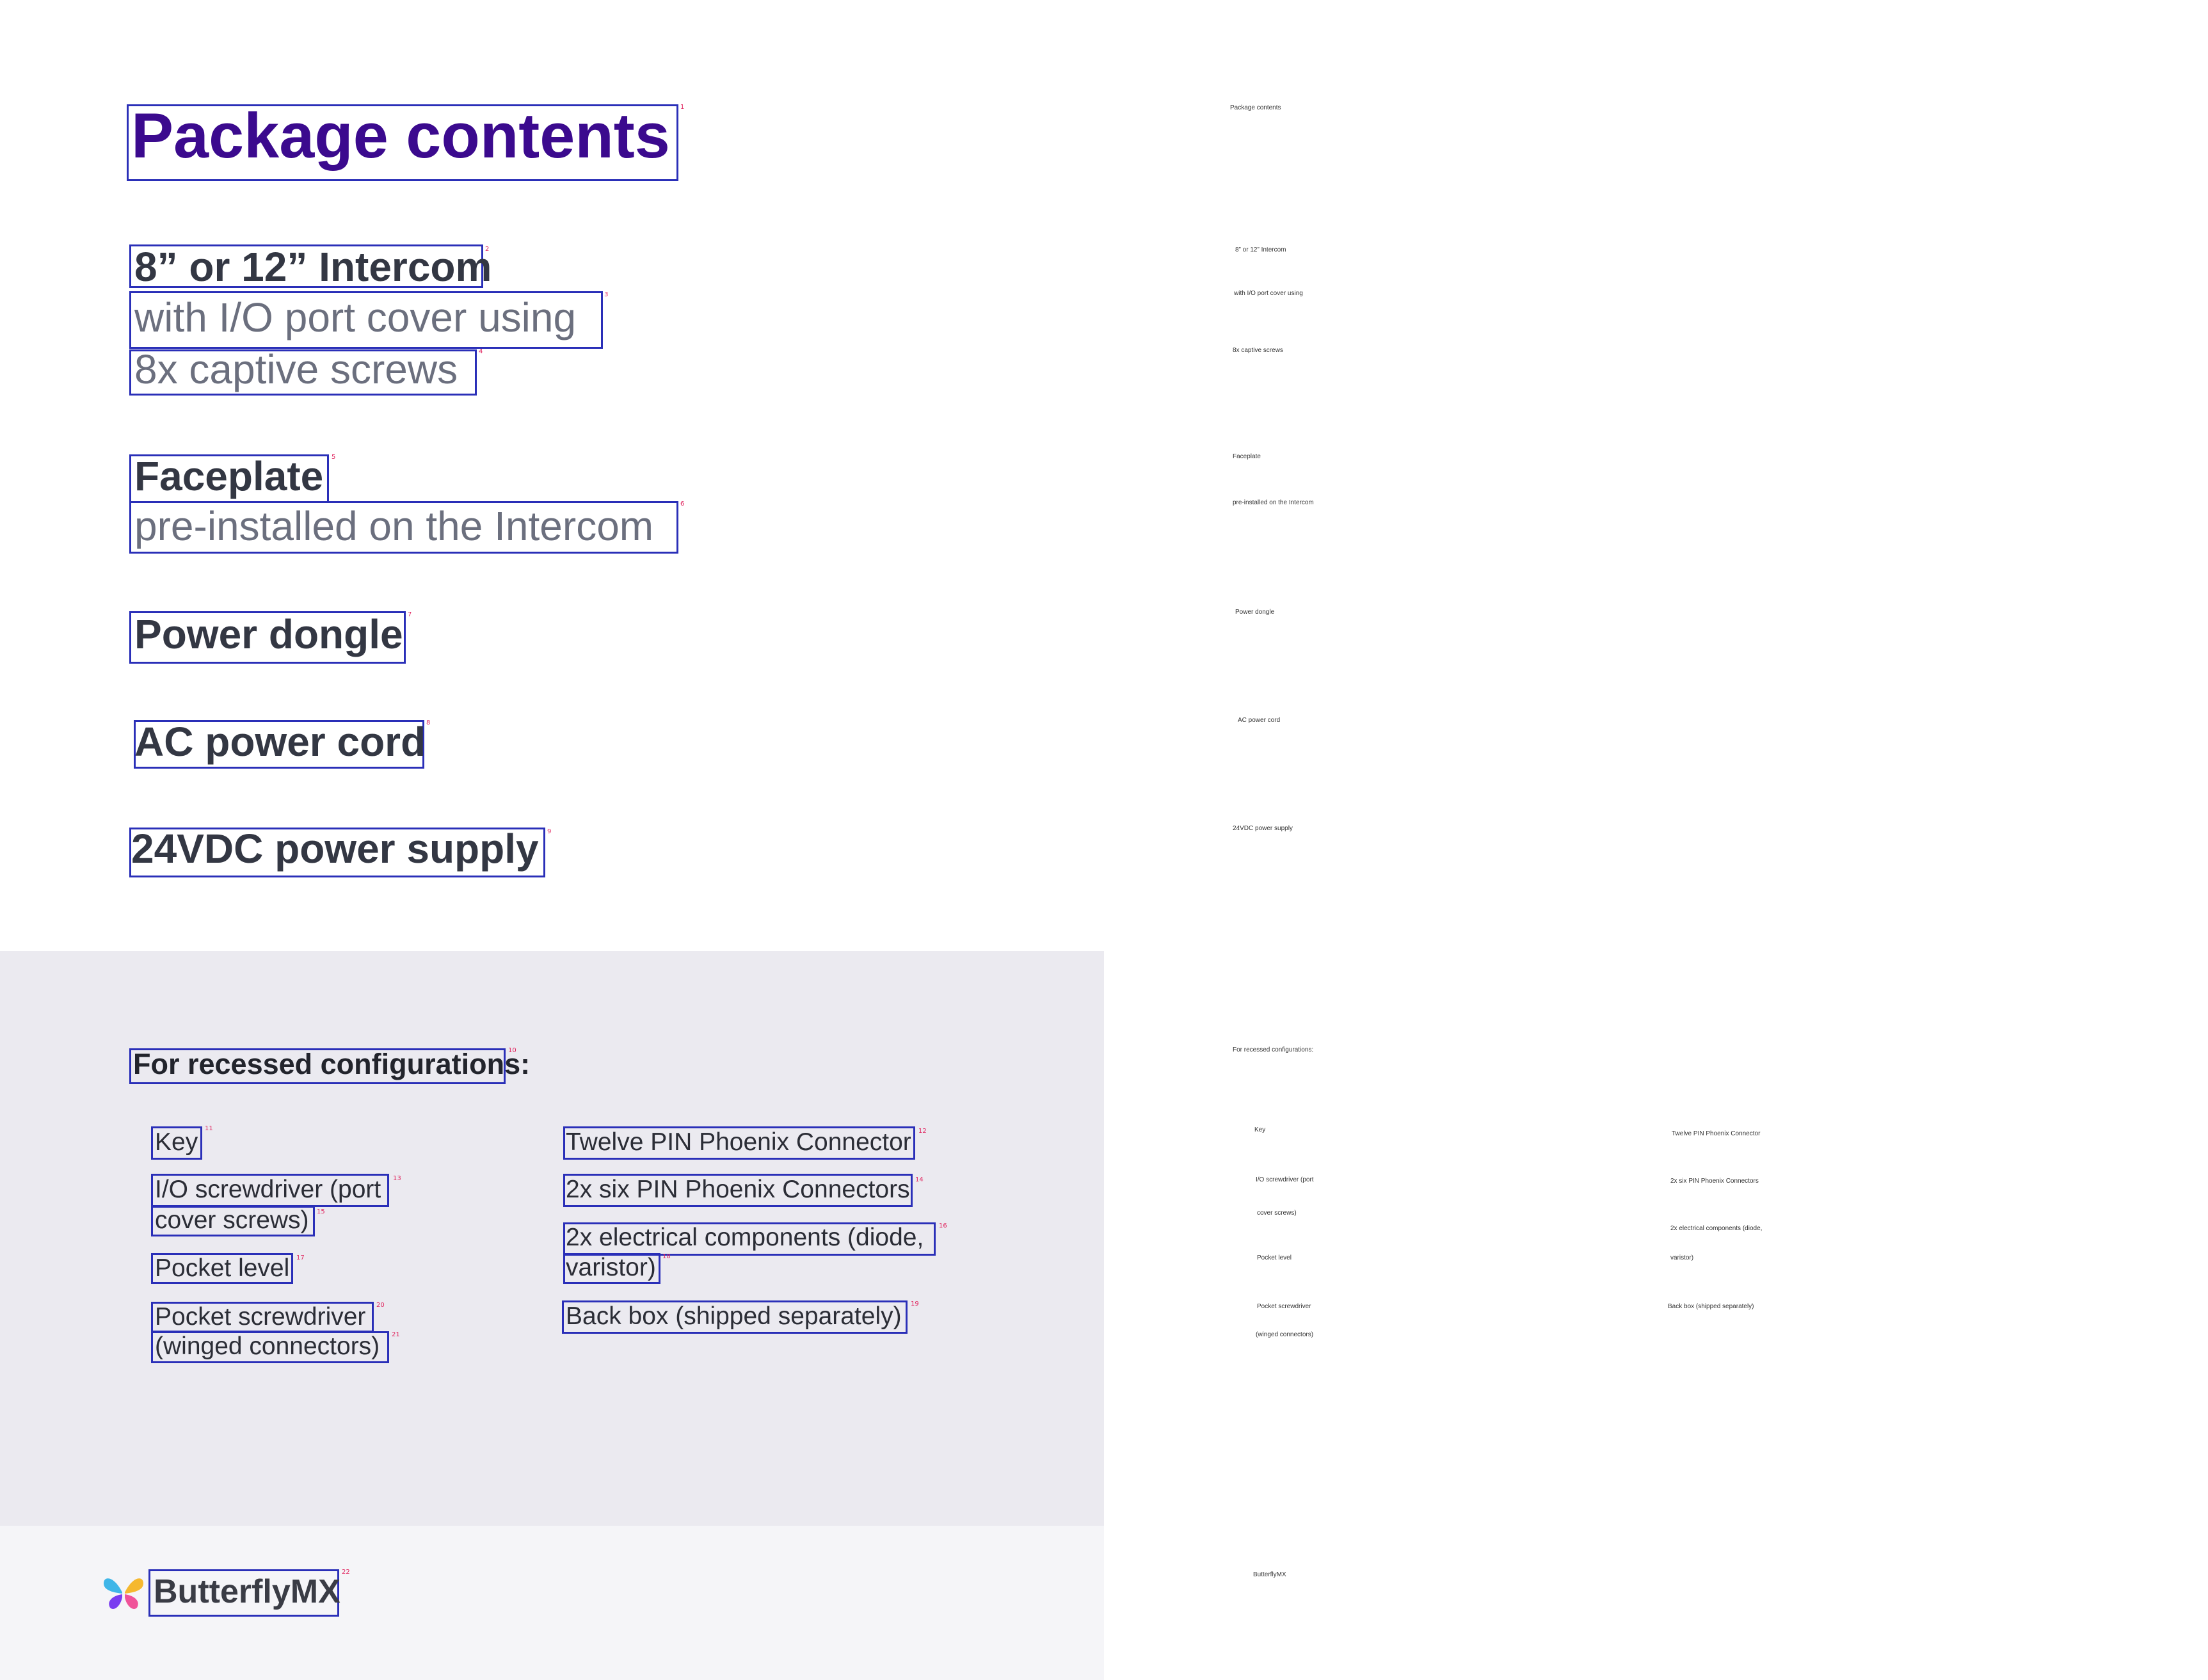  Describe the element at coordinates (260, 1317) in the screenshot. I see `recessed-item-pocket-driver-1: Pocket screwdriver` at that location.